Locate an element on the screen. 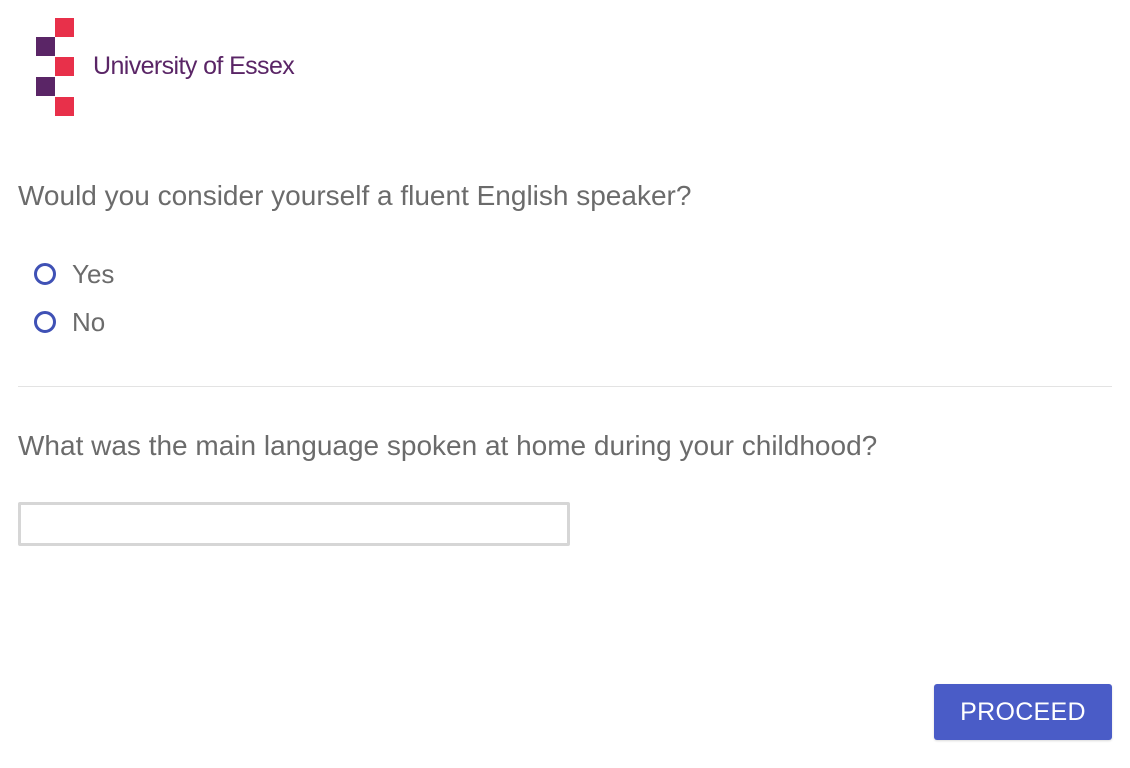 This screenshot has height=768, width=1130. radio-button-no is located at coordinates (45, 322).